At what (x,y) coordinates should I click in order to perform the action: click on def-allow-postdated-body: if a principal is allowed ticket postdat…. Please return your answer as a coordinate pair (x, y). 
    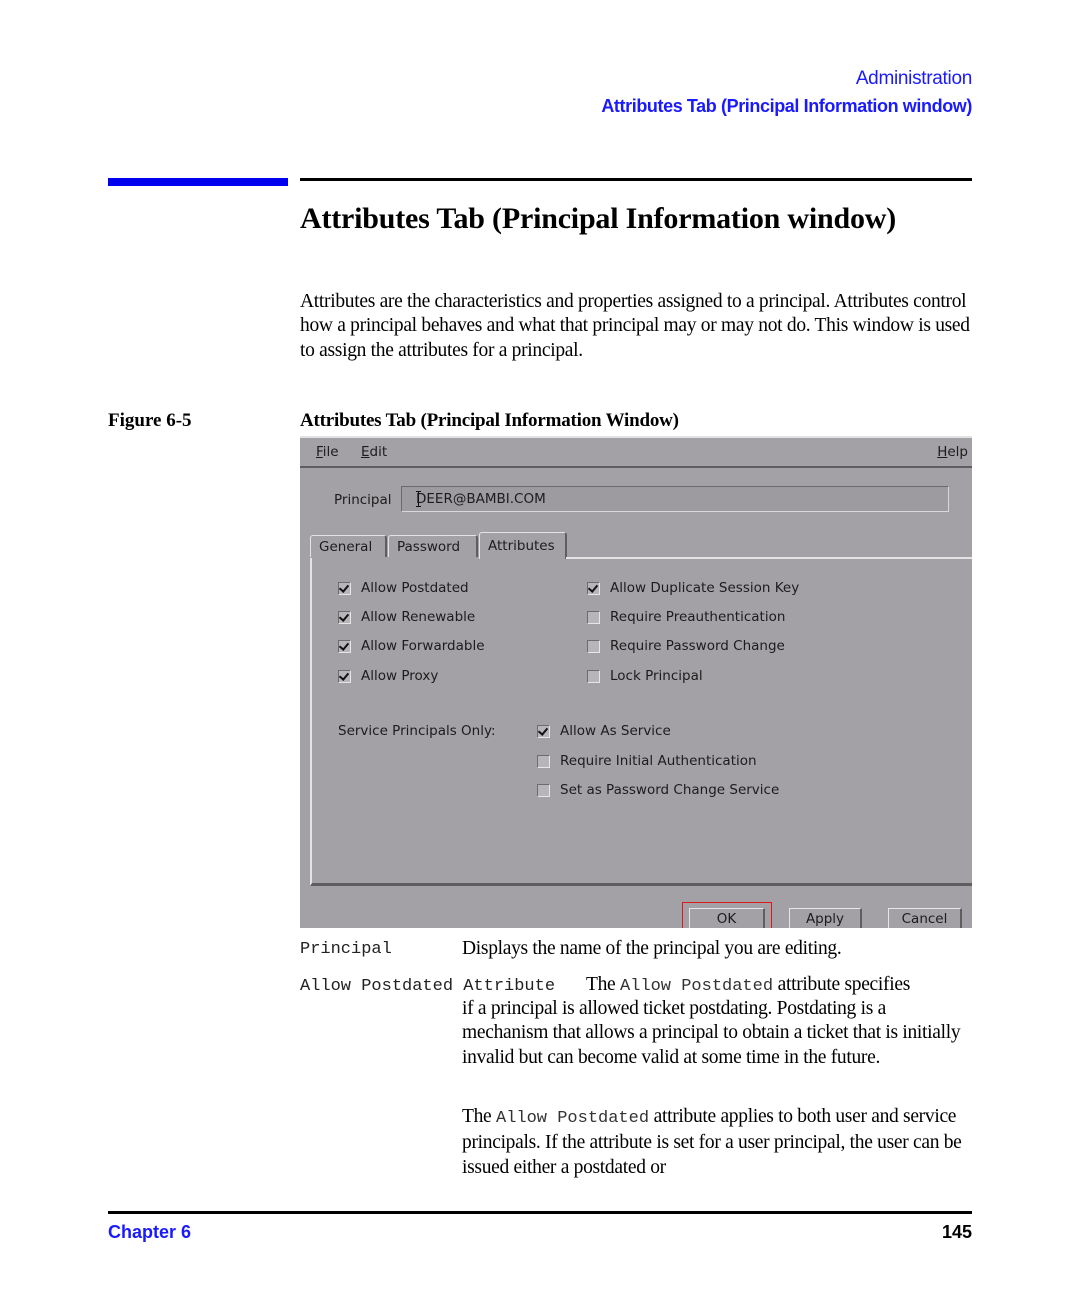
    Looking at the image, I should click on (711, 1033).